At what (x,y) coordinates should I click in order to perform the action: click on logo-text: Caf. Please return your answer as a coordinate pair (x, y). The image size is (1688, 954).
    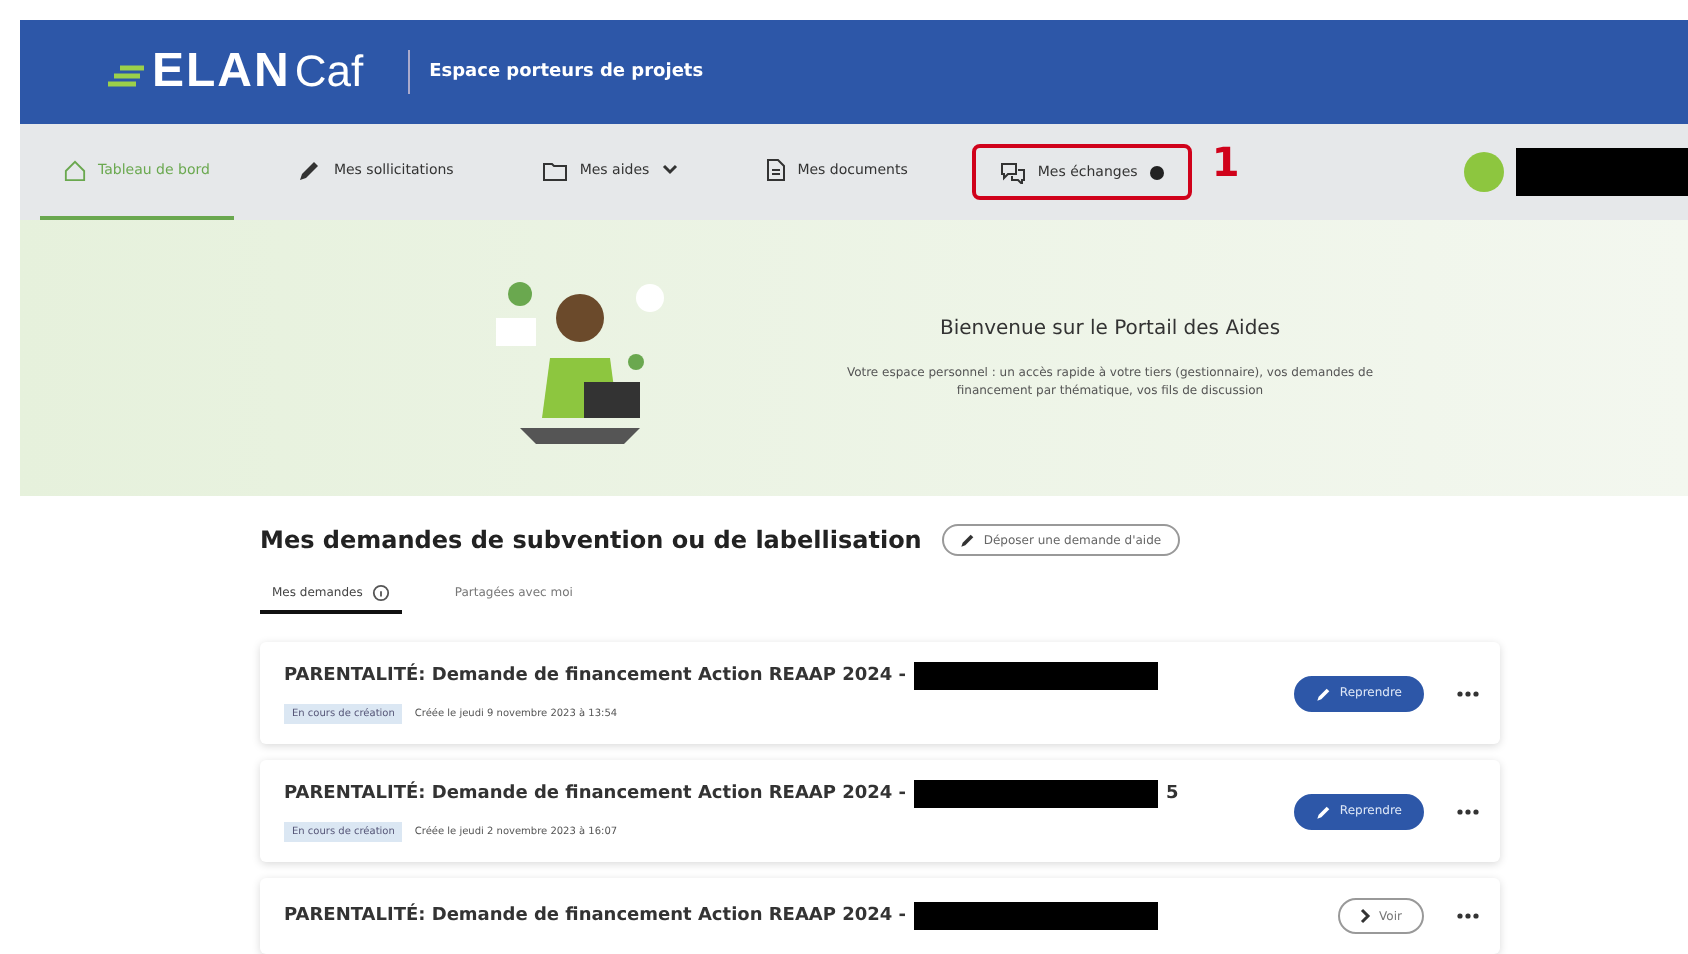
    Looking at the image, I should click on (329, 72).